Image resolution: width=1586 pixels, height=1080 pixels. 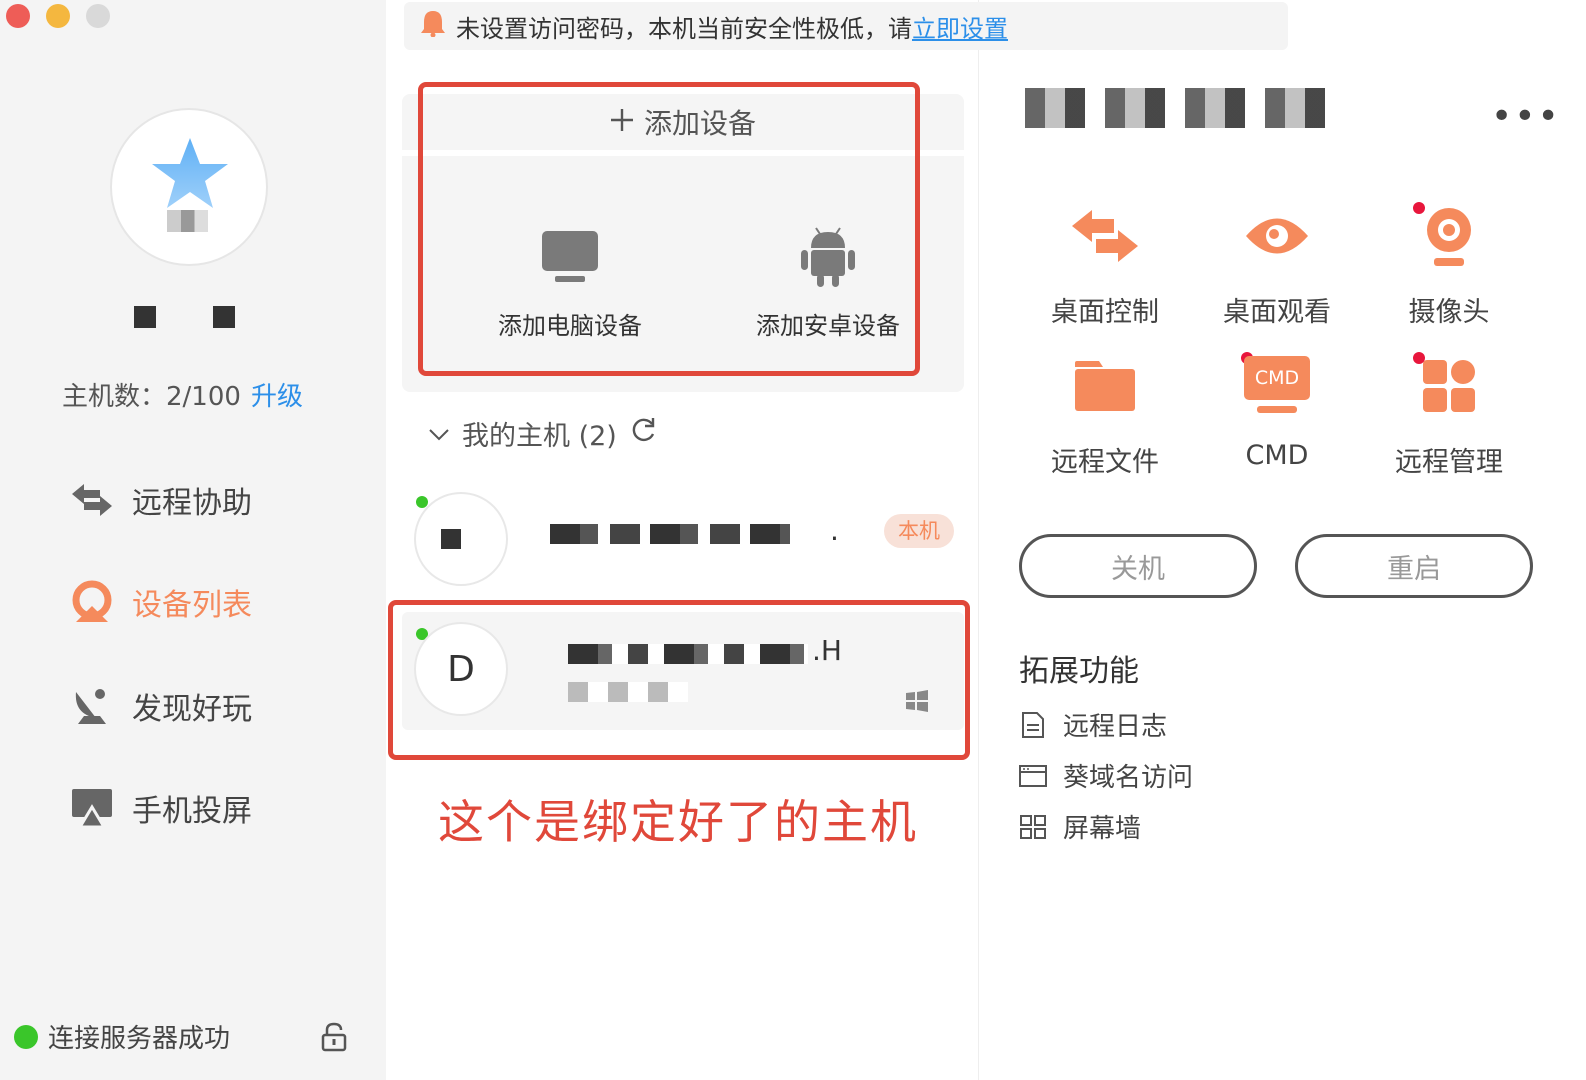 I want to click on chevron-down-icon, so click(x=439, y=433).